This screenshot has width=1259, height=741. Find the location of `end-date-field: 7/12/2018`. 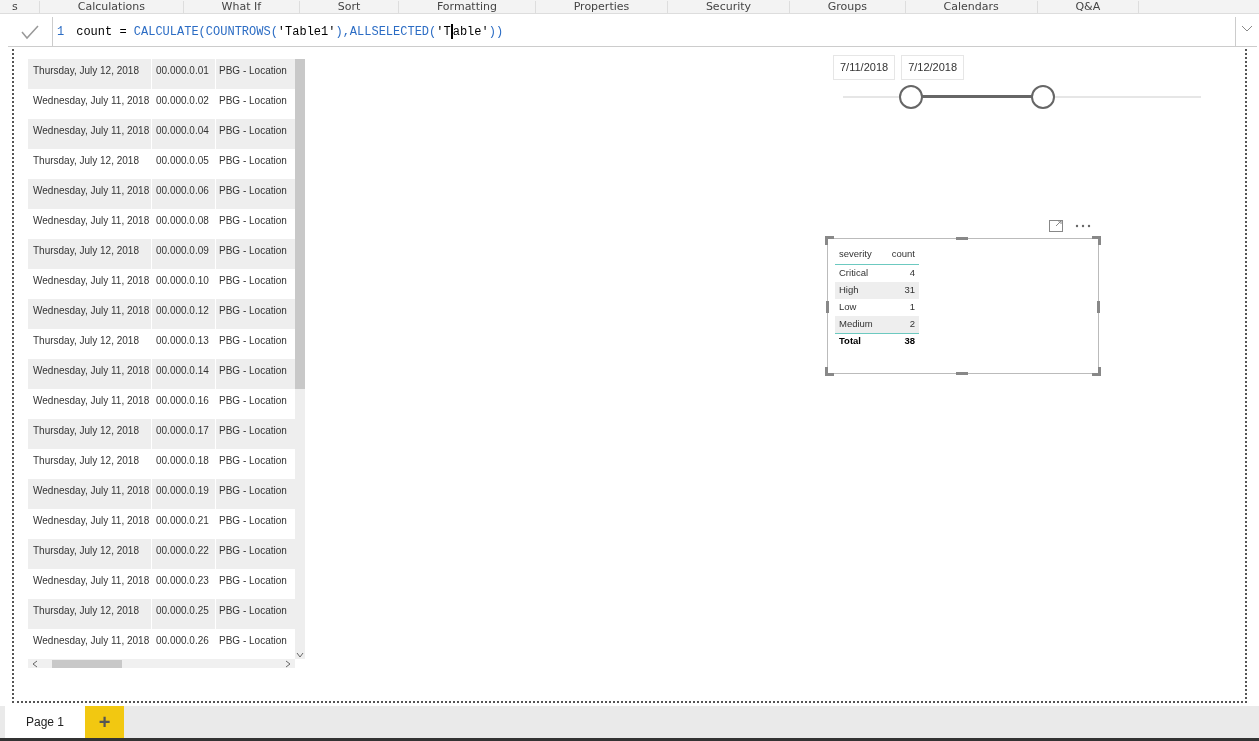

end-date-field: 7/12/2018 is located at coordinates (933, 67).